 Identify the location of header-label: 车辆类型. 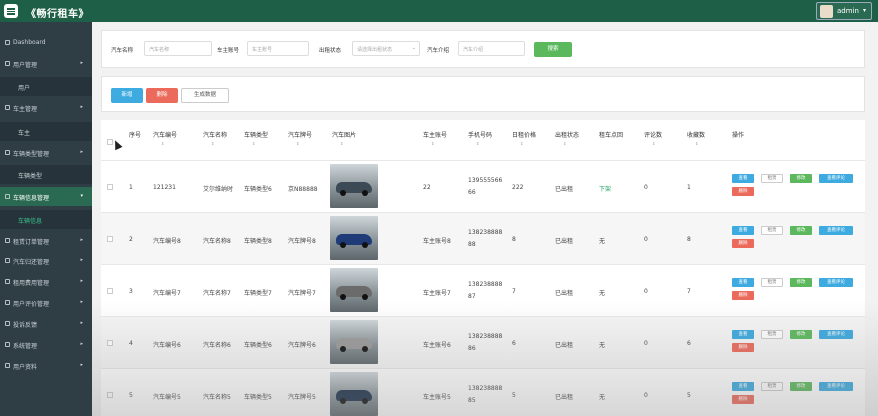
(256, 135).